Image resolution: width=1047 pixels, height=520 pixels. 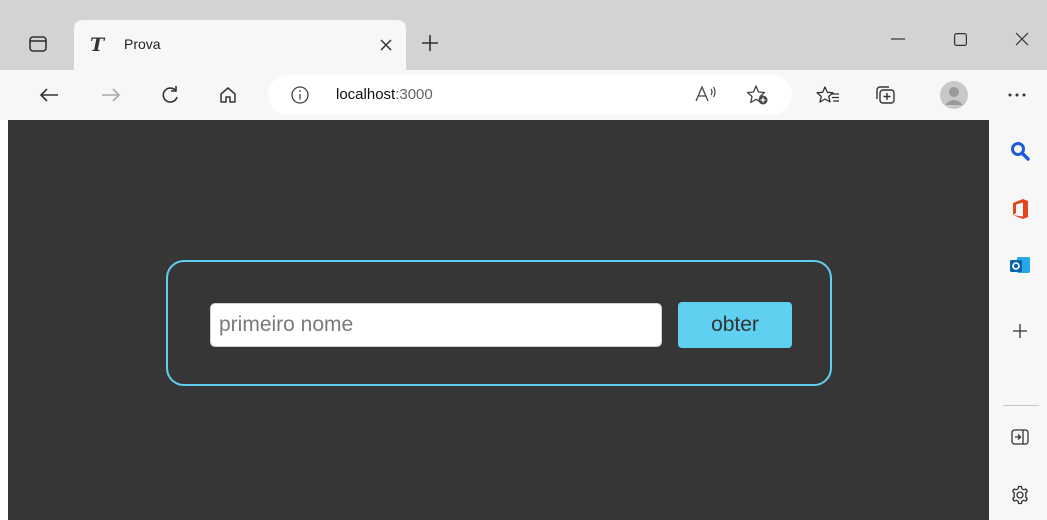 I want to click on read-aloud-icon, so click(x=705, y=93).